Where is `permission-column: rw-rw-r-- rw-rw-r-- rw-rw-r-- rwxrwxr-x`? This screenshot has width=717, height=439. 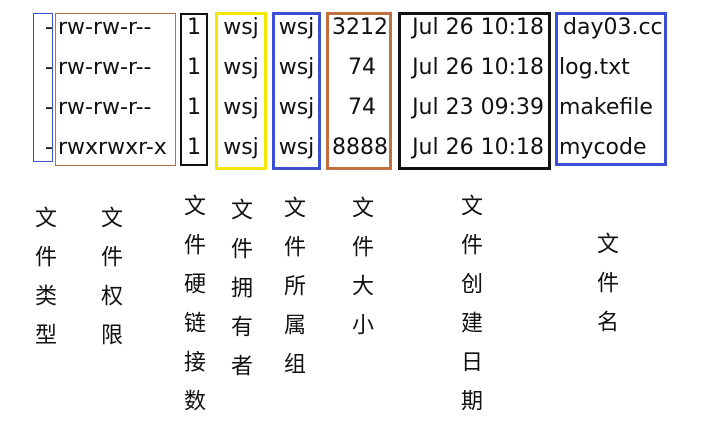 permission-column: rw-rw-r-- rw-rw-r-- rw-rw-r-- rwxrwxr-x is located at coordinates (112, 88).